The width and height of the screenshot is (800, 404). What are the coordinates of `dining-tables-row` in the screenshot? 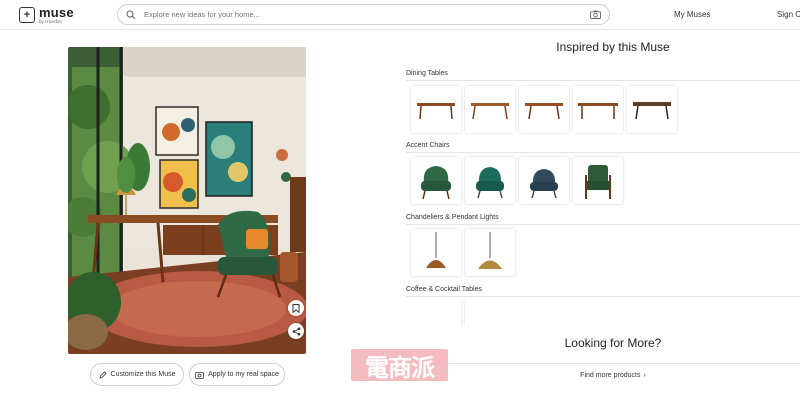 It's located at (544, 109).